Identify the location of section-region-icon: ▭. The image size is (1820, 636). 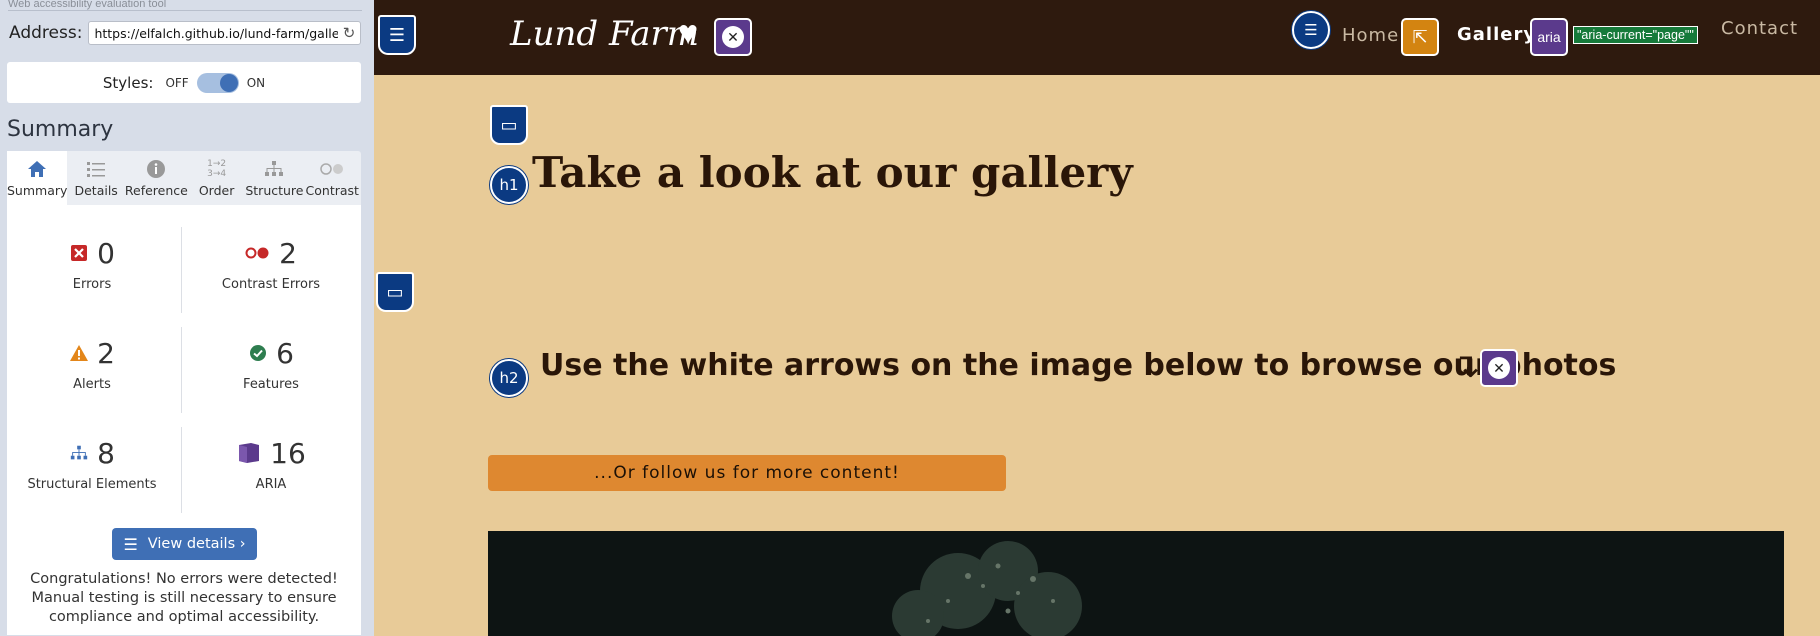
(395, 292).